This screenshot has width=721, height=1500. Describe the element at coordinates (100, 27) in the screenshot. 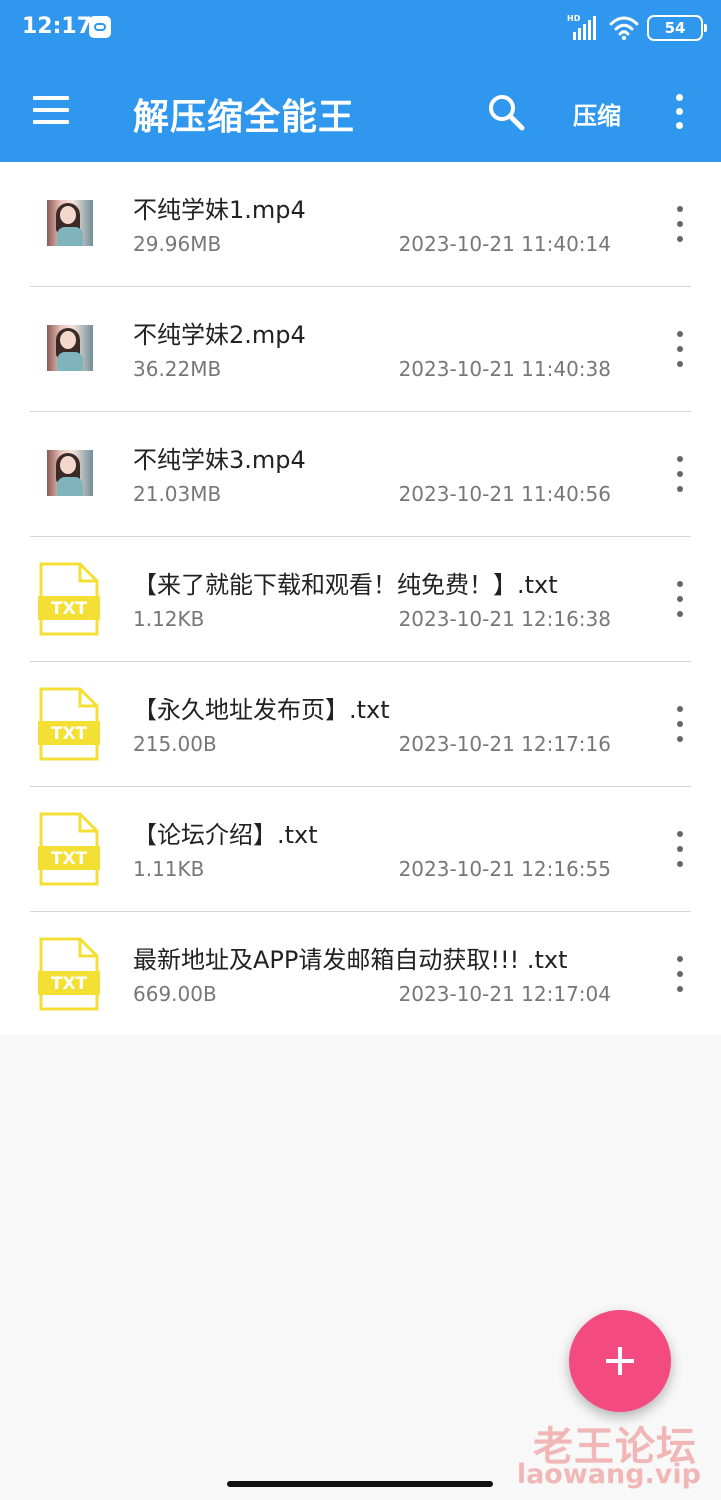

I see `notification-app-icon` at that location.